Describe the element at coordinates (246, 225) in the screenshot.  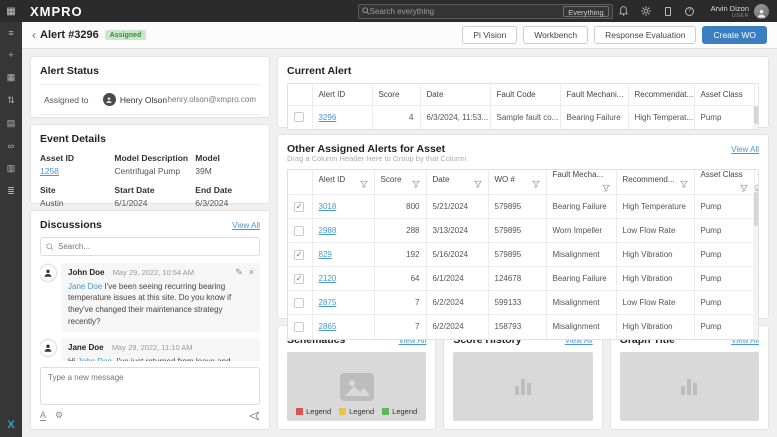
I see `discussions-view-all-link: View All` at that location.